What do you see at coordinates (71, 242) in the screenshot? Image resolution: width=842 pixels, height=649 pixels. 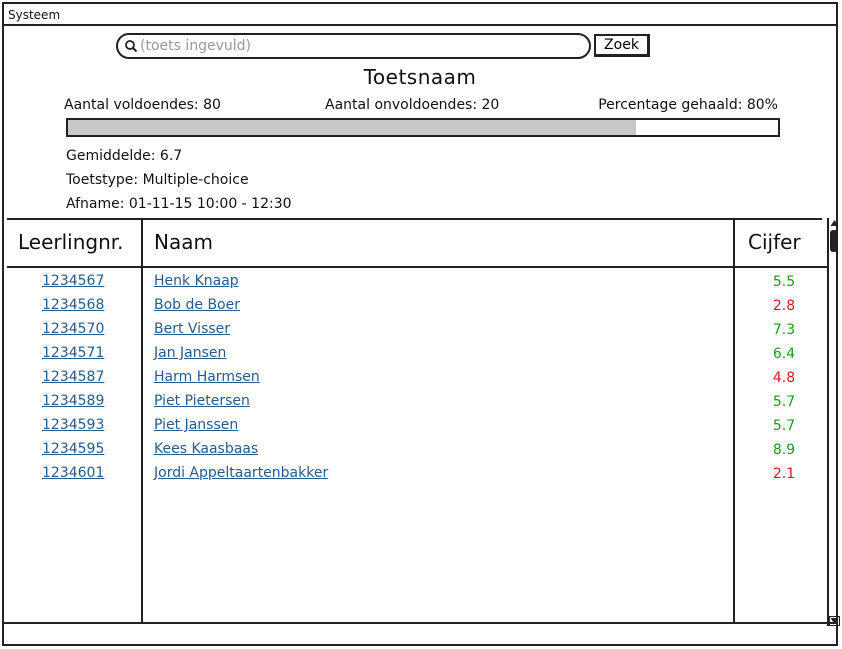 I see `column-header-student-number: Leerlingnr.` at bounding box center [71, 242].